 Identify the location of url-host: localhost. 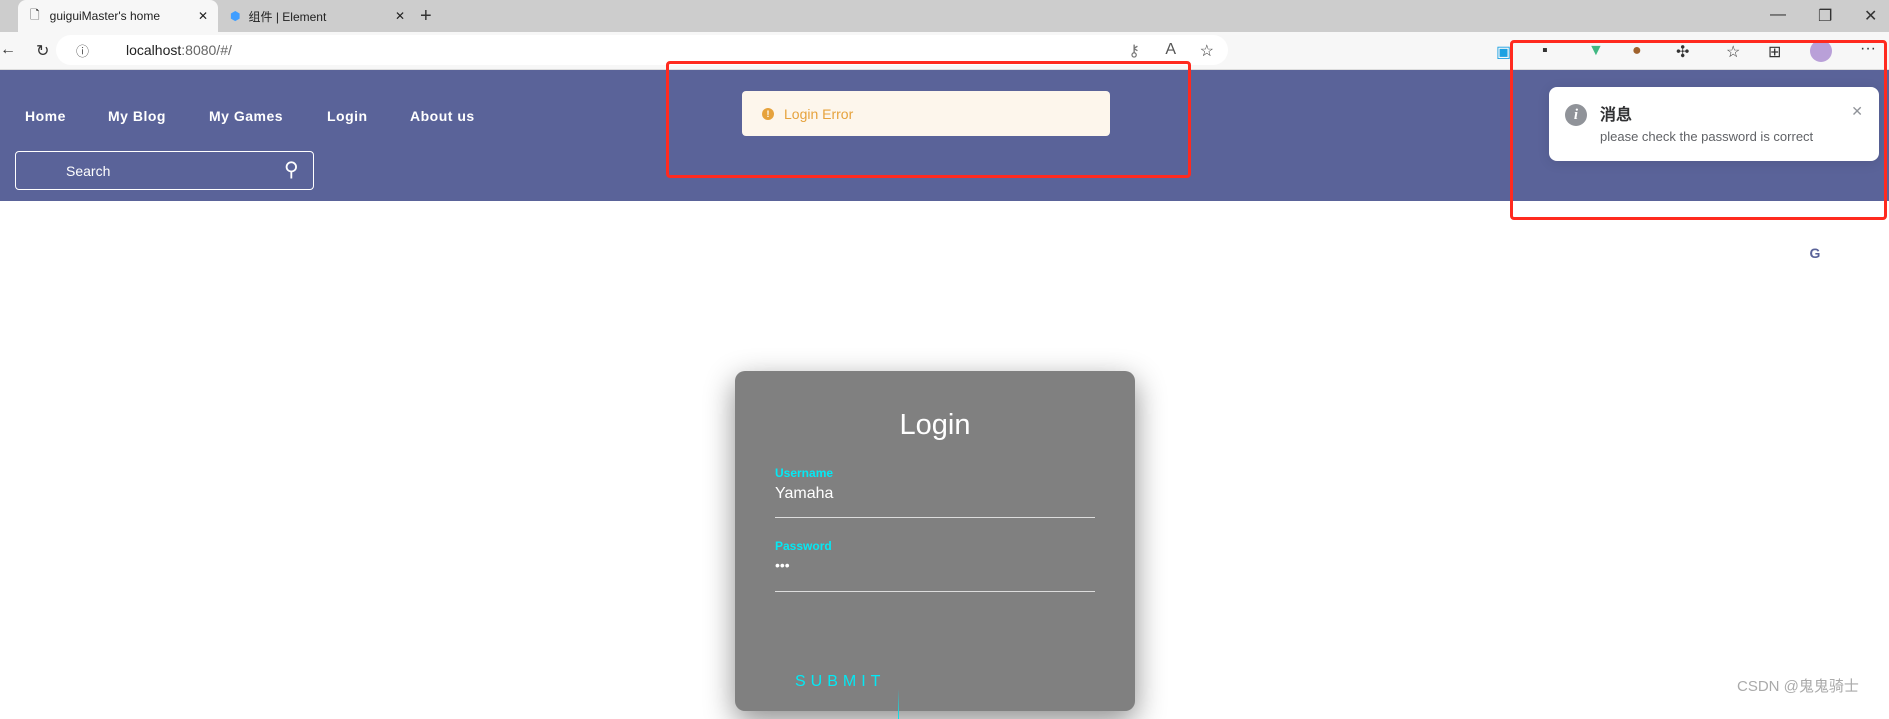
(154, 50).